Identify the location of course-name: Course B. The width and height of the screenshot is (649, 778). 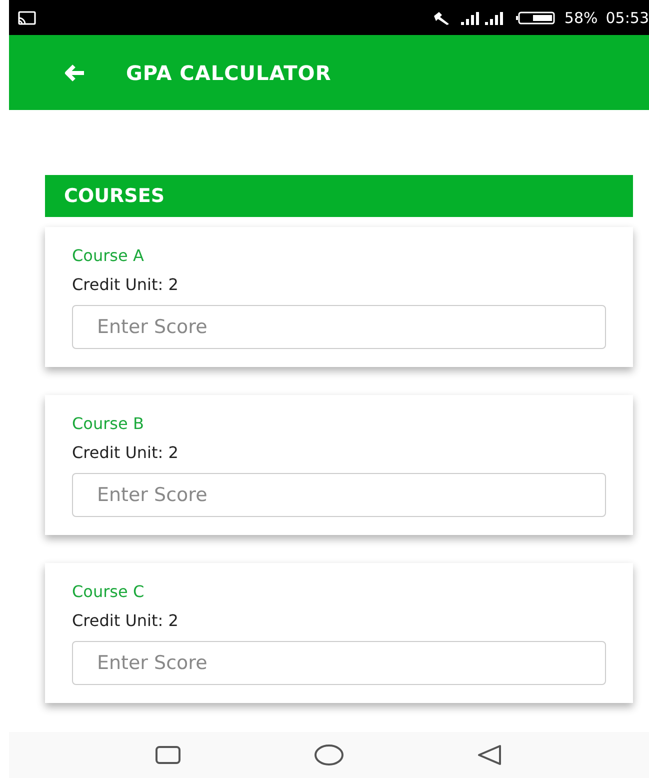
(108, 424).